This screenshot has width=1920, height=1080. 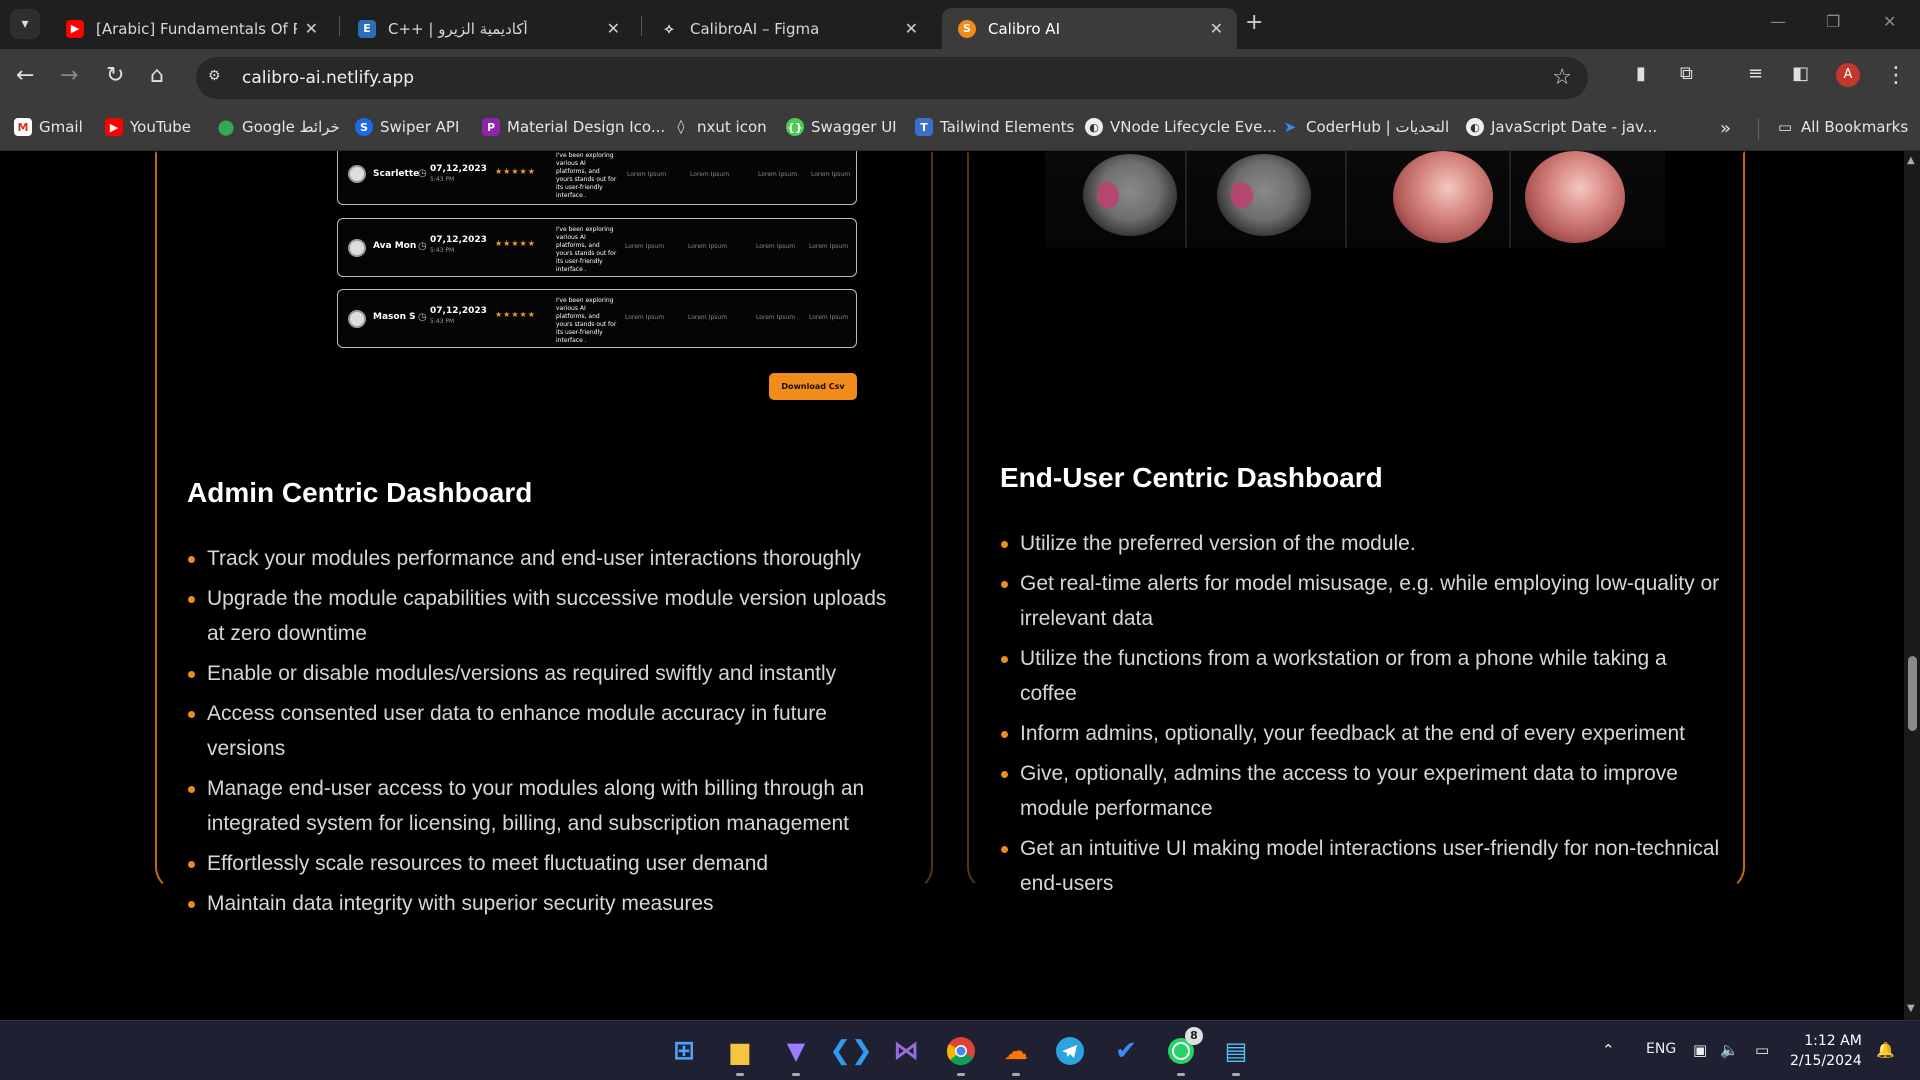 What do you see at coordinates (1848, 75) in the screenshot?
I see `profile-avatar: A` at bounding box center [1848, 75].